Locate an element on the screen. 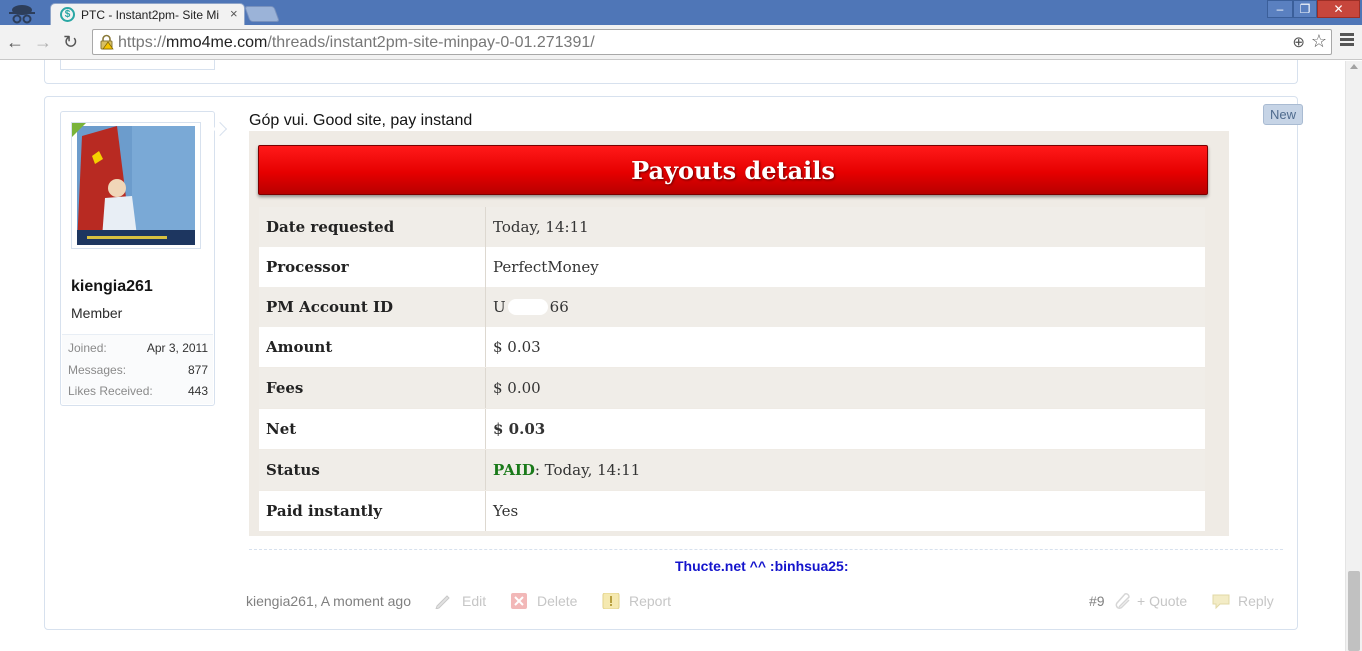  incognito-icon is located at coordinates (22, 14).